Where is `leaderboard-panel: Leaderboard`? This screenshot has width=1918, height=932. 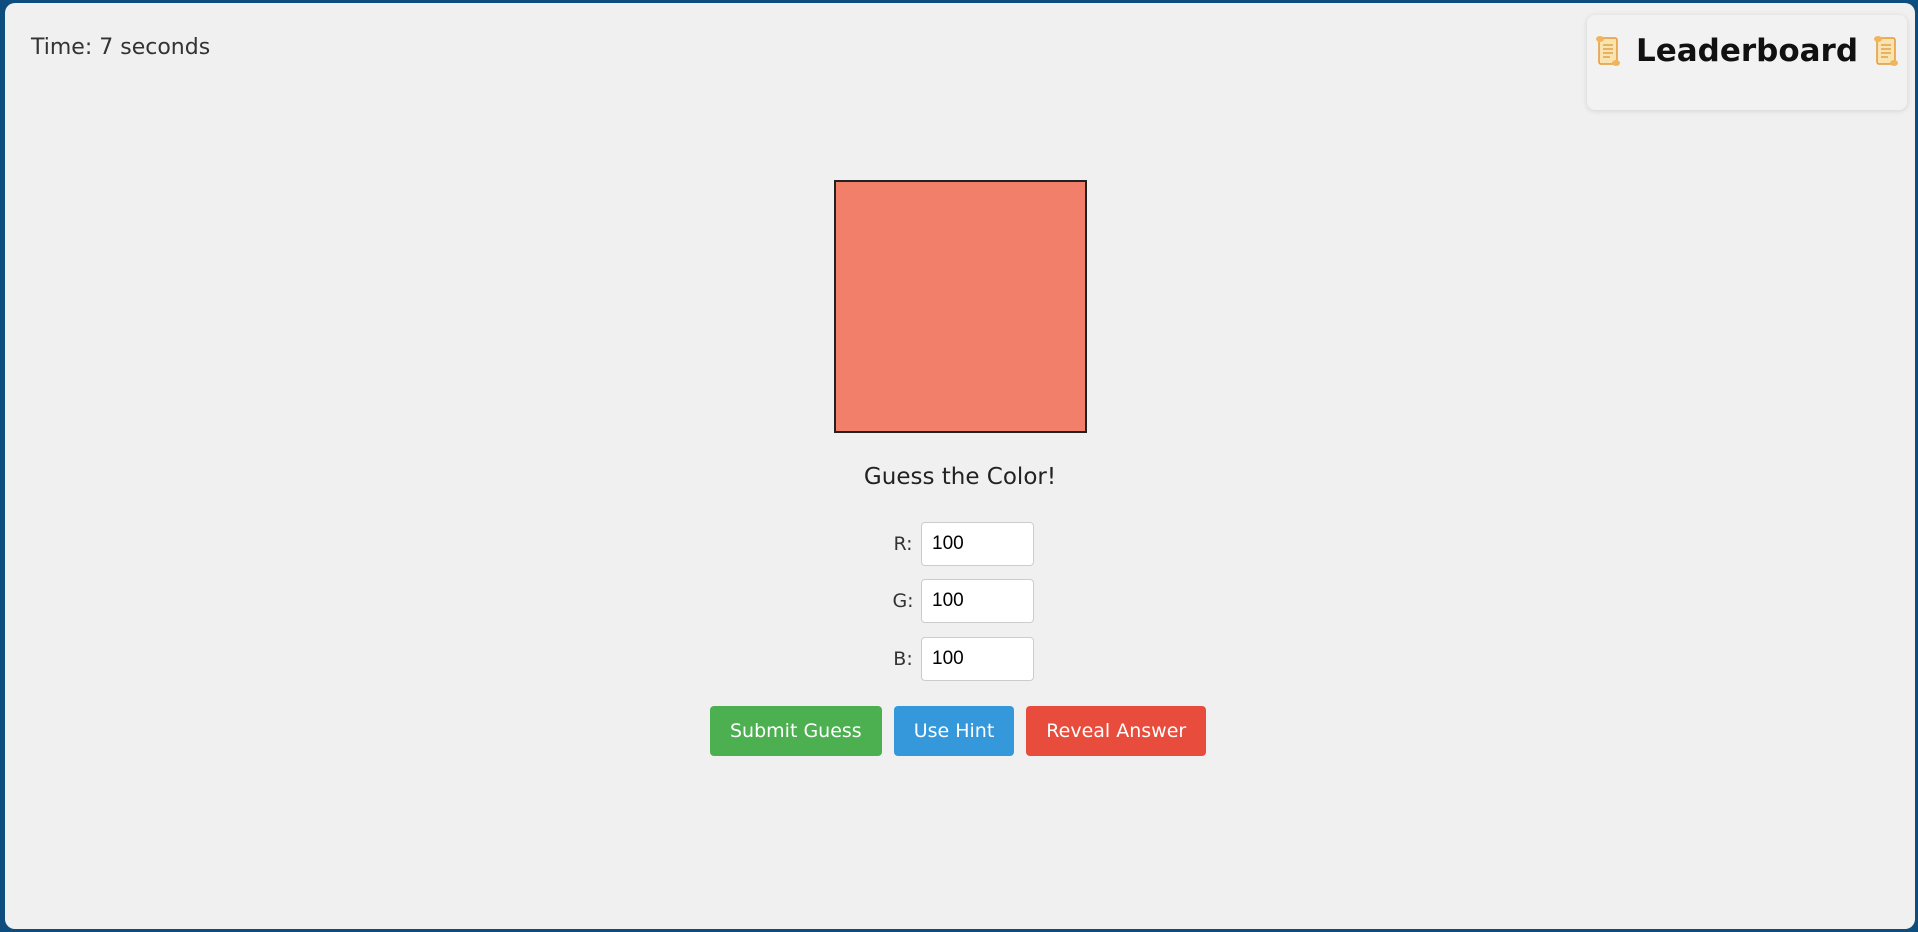 leaderboard-panel: Leaderboard is located at coordinates (1747, 62).